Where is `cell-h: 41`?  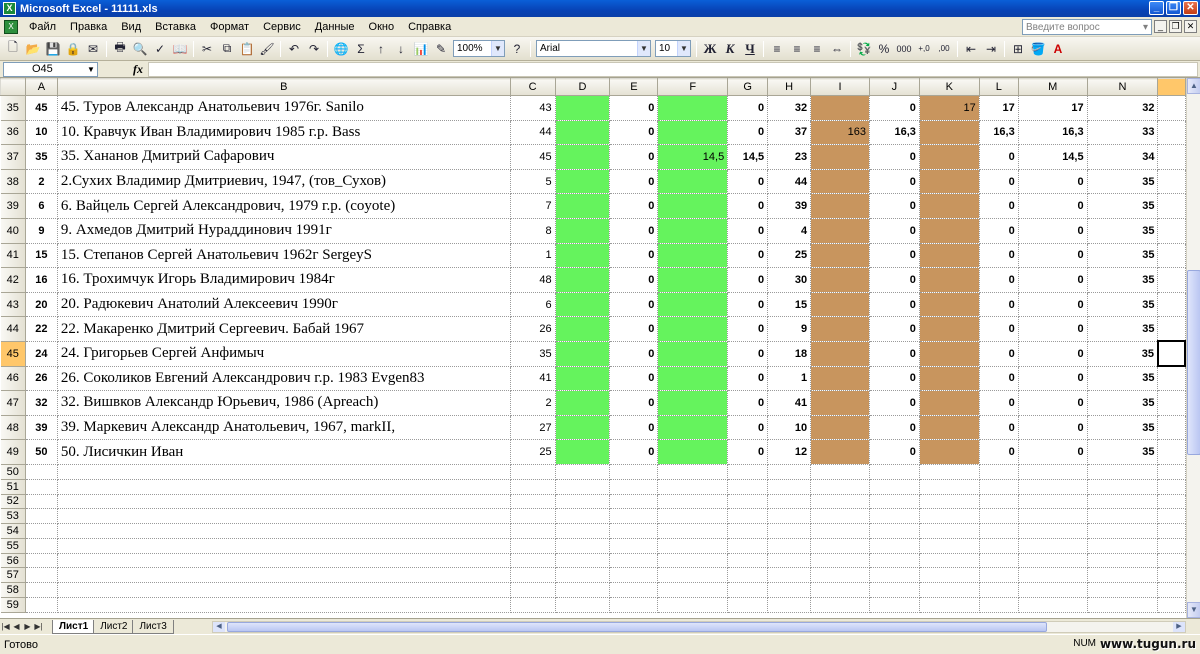
cell-h: 41 is located at coordinates (789, 403).